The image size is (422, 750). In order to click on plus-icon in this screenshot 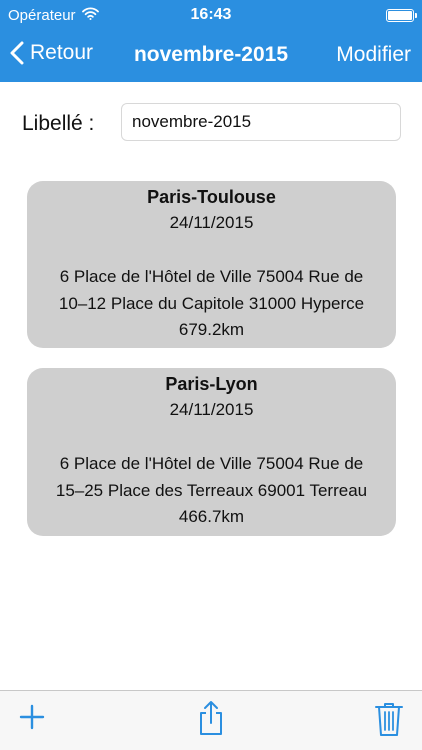, I will do `click(32, 717)`.